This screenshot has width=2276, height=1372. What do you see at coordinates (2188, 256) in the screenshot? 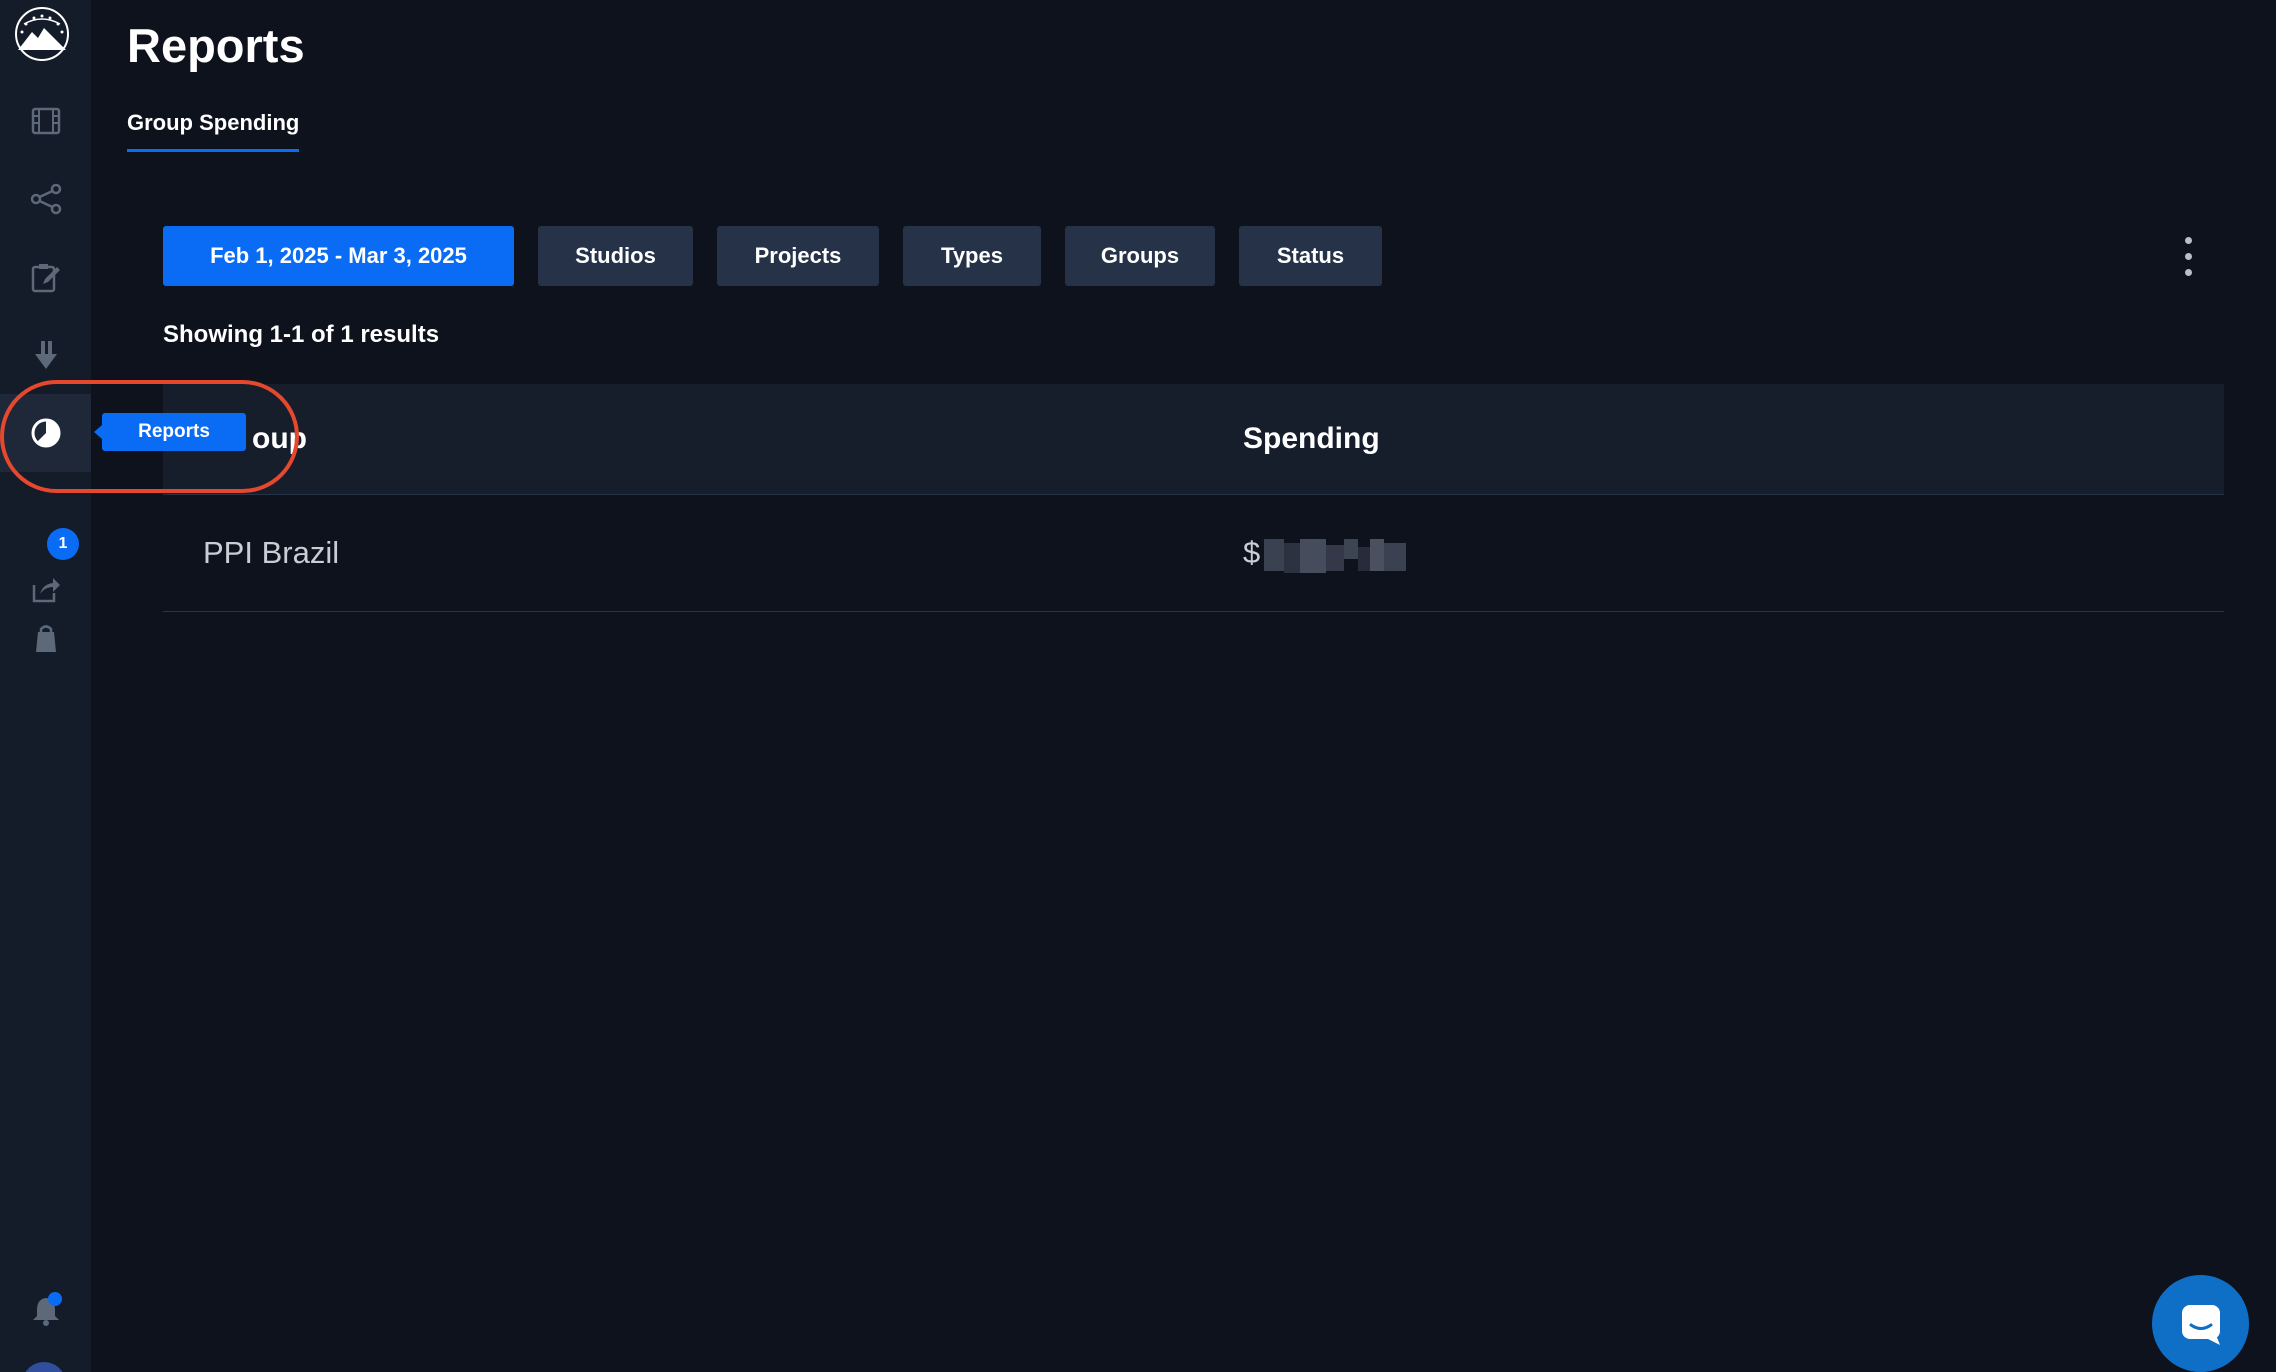
I see `more-options-icon` at bounding box center [2188, 256].